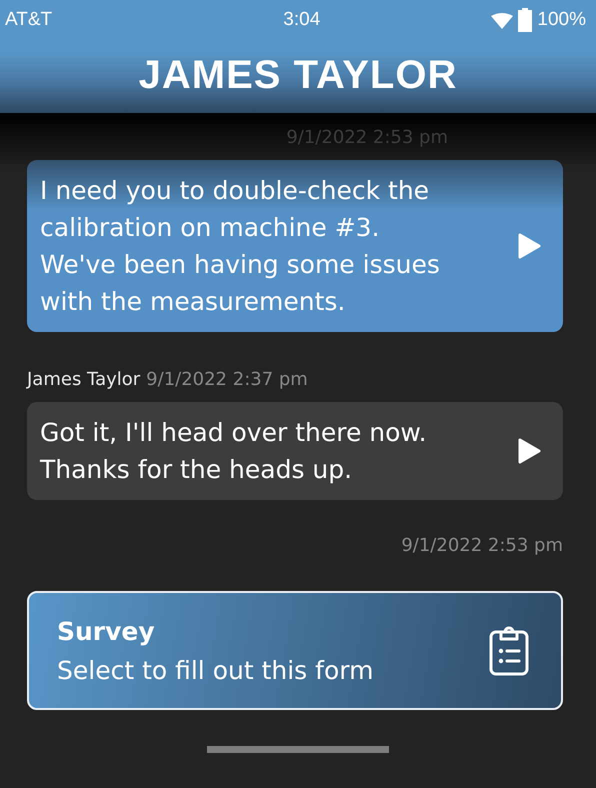  What do you see at coordinates (561, 20) in the screenshot?
I see `battery-level: 100%` at bounding box center [561, 20].